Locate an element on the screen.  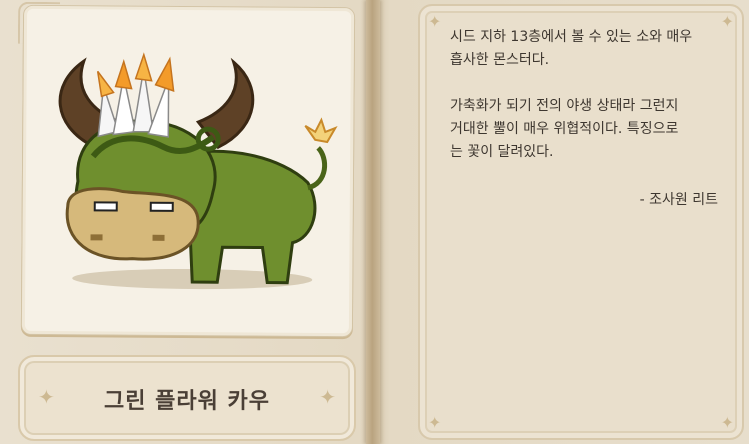
book-spine is located at coordinates (373, 222).